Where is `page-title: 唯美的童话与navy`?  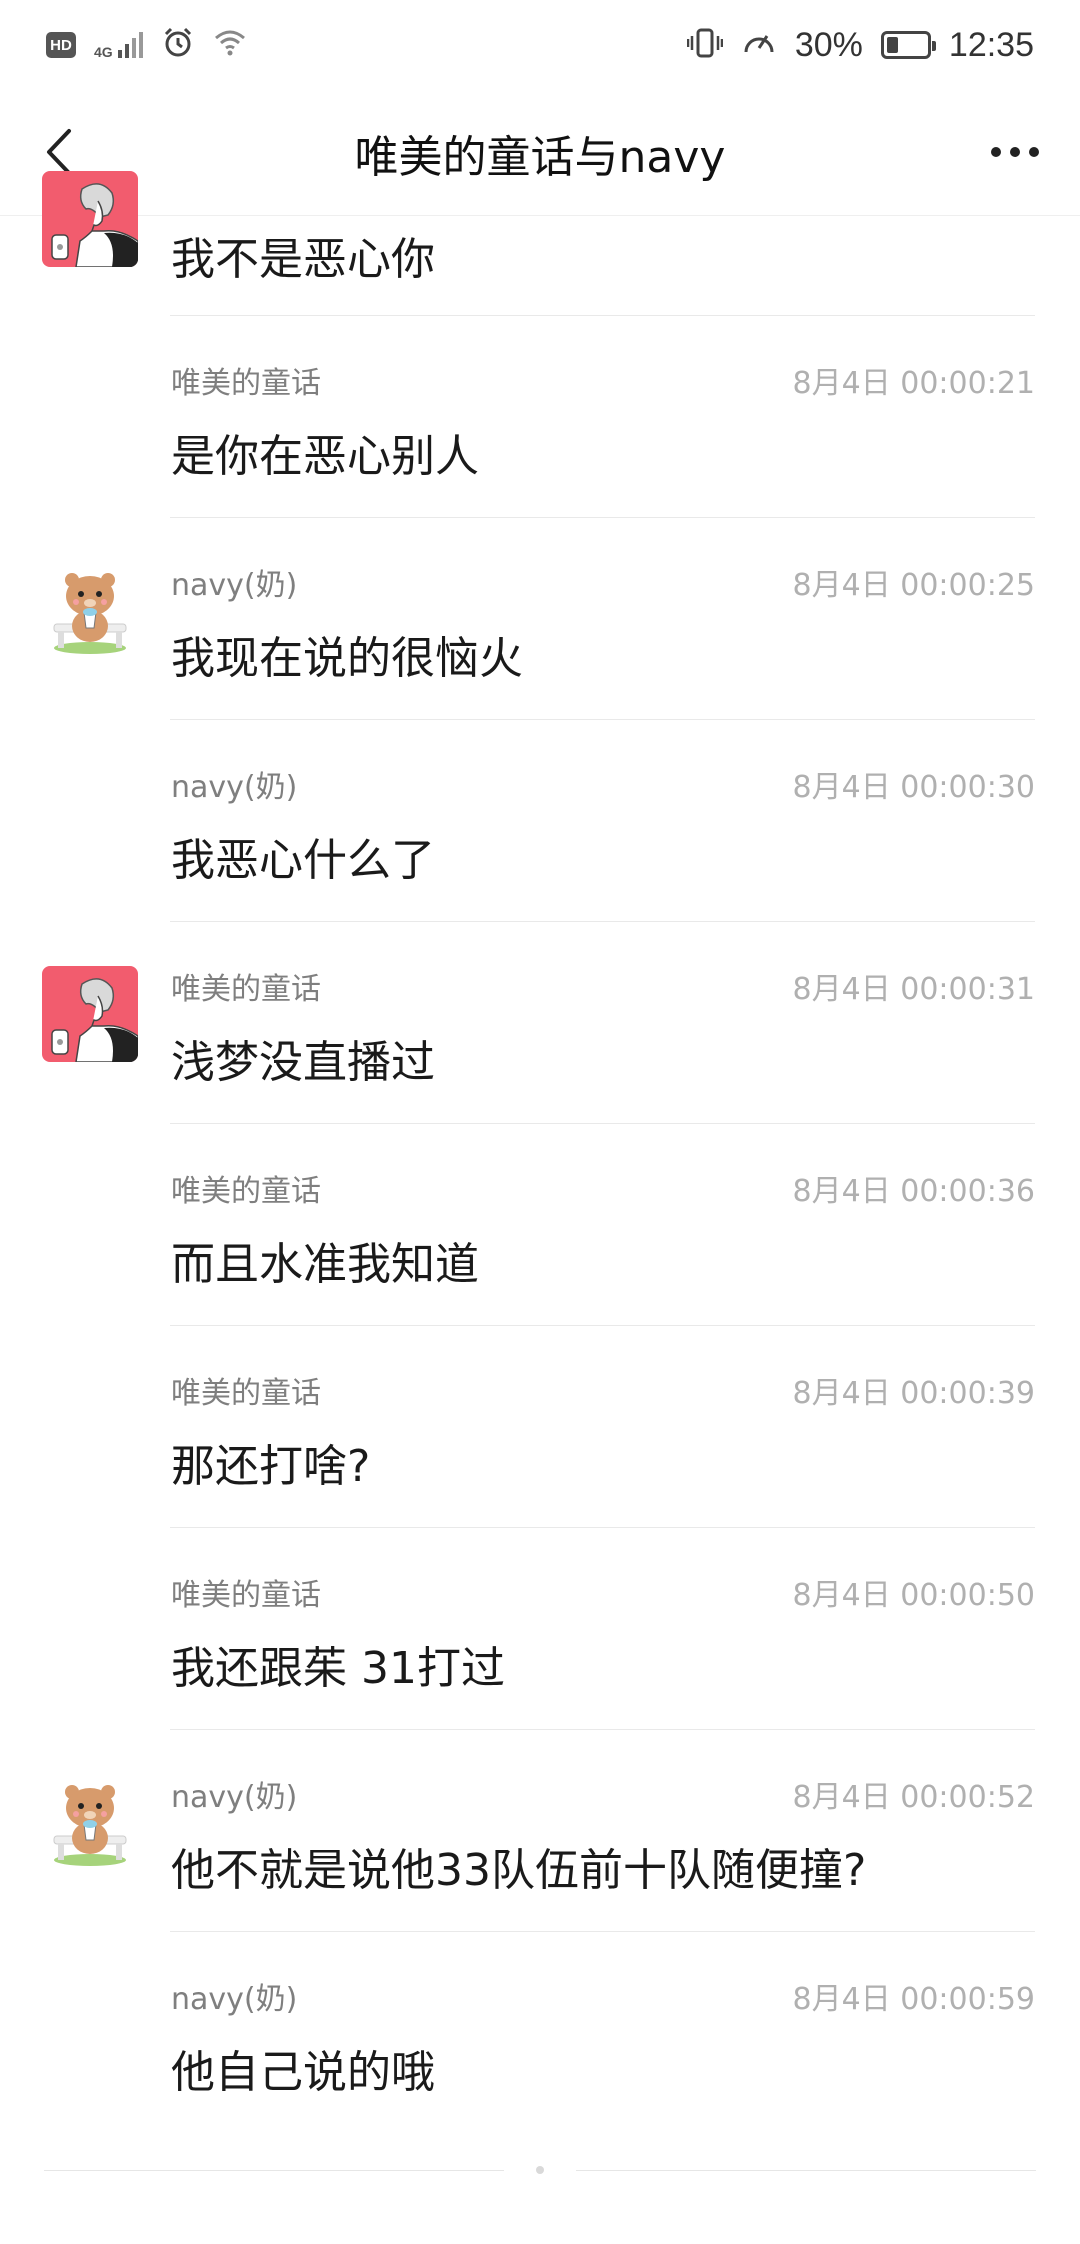
page-title: 唯美的童话与navy is located at coordinates (540, 157).